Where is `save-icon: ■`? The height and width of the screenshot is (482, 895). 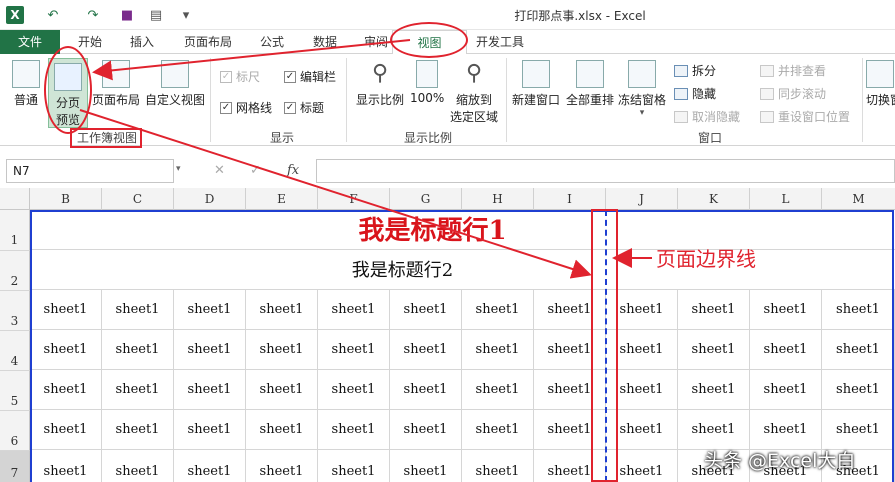
save-icon: ■ is located at coordinates (127, 15).